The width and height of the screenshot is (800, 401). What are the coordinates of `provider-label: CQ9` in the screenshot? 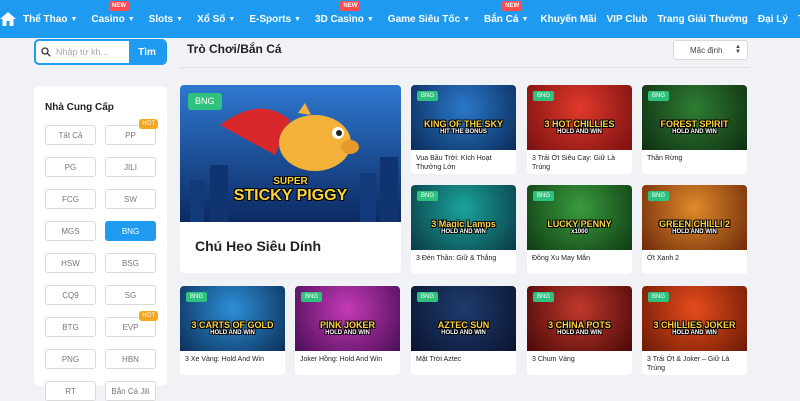 It's located at (70, 295).